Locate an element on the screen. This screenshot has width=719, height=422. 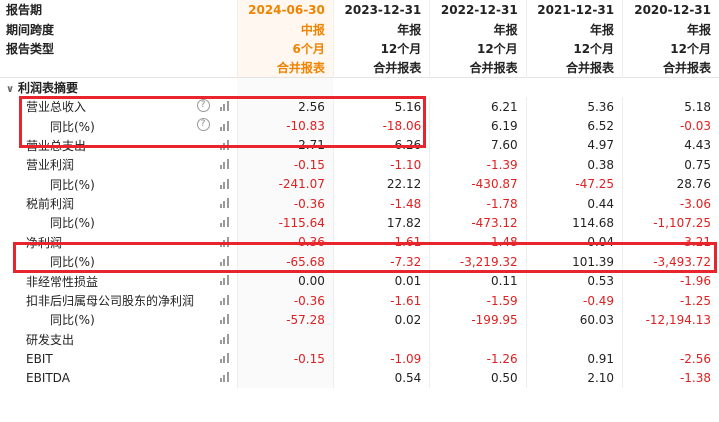
value-cell: 6.26 is located at coordinates (381, 145).